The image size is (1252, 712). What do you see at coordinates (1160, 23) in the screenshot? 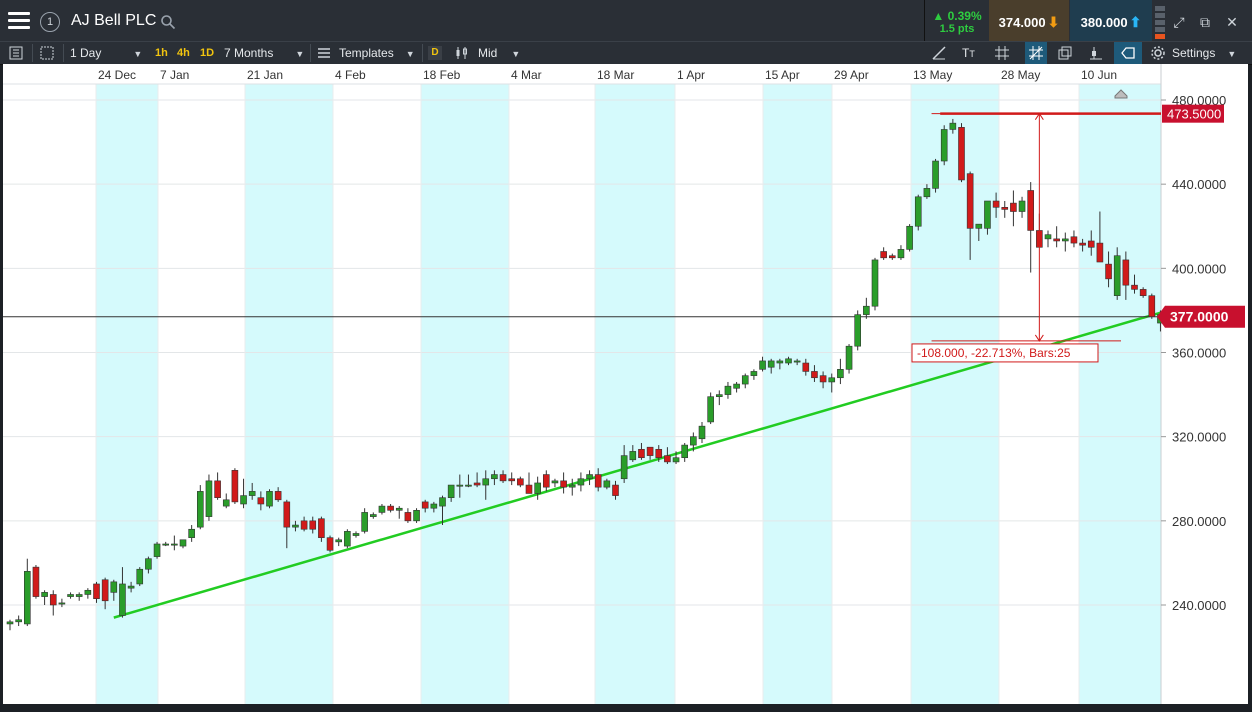
I see `market-depth-icon` at bounding box center [1160, 23].